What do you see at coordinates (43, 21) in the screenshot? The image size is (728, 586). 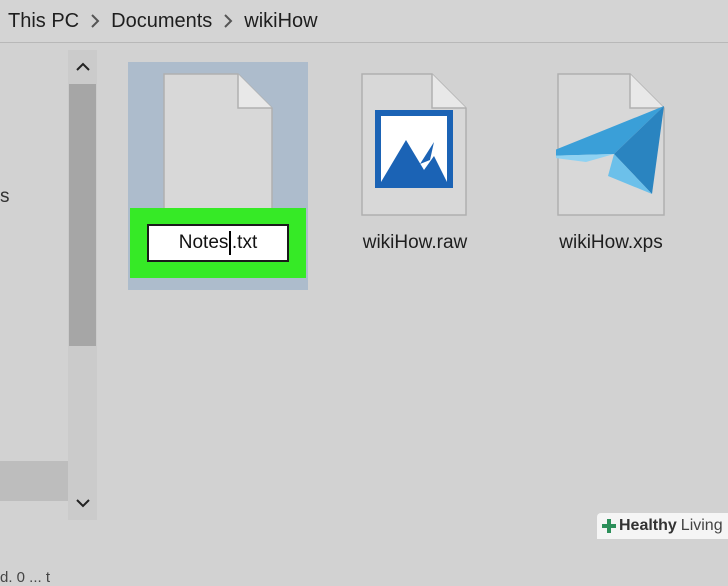 I see `breadcrumb-this-pc: This PC` at bounding box center [43, 21].